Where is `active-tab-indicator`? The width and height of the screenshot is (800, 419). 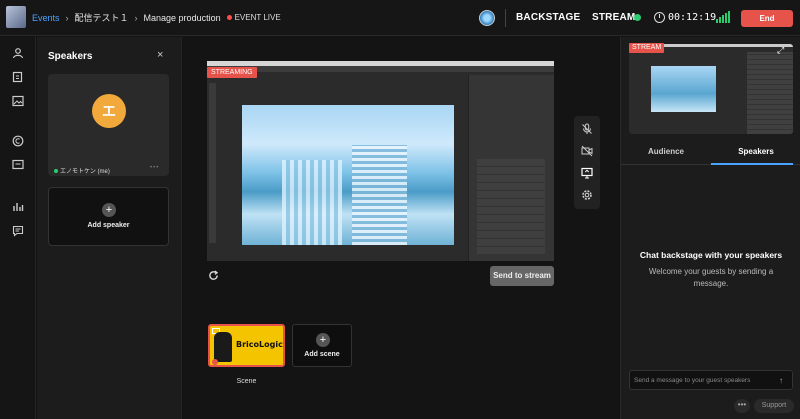
active-tab-indicator is located at coordinates (752, 164).